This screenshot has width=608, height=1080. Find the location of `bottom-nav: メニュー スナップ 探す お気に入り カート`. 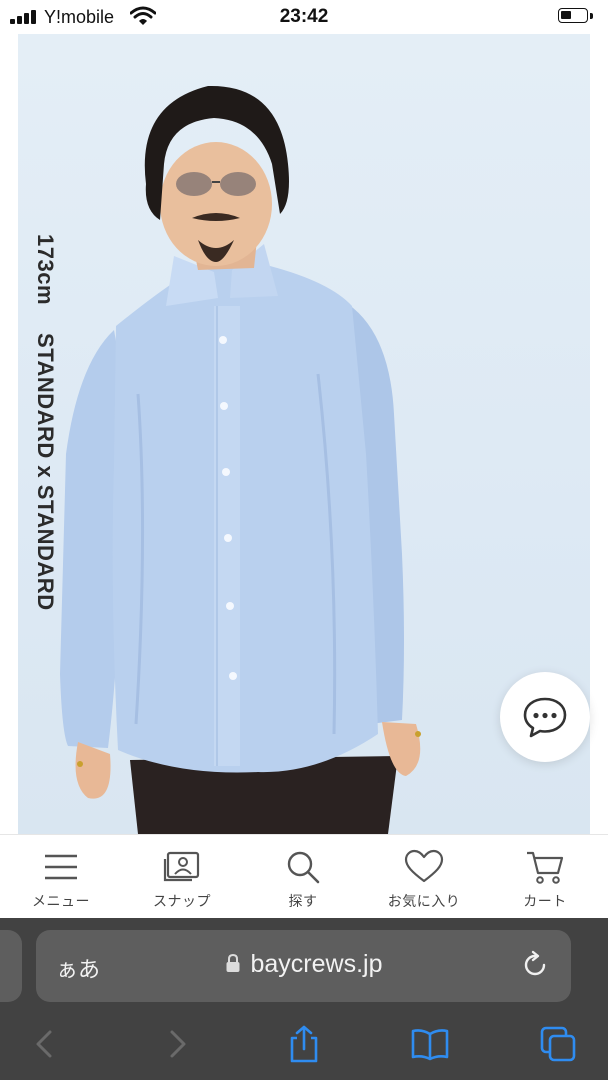

bottom-nav: メニュー スナップ 探す お気に入り カート is located at coordinates (304, 876).